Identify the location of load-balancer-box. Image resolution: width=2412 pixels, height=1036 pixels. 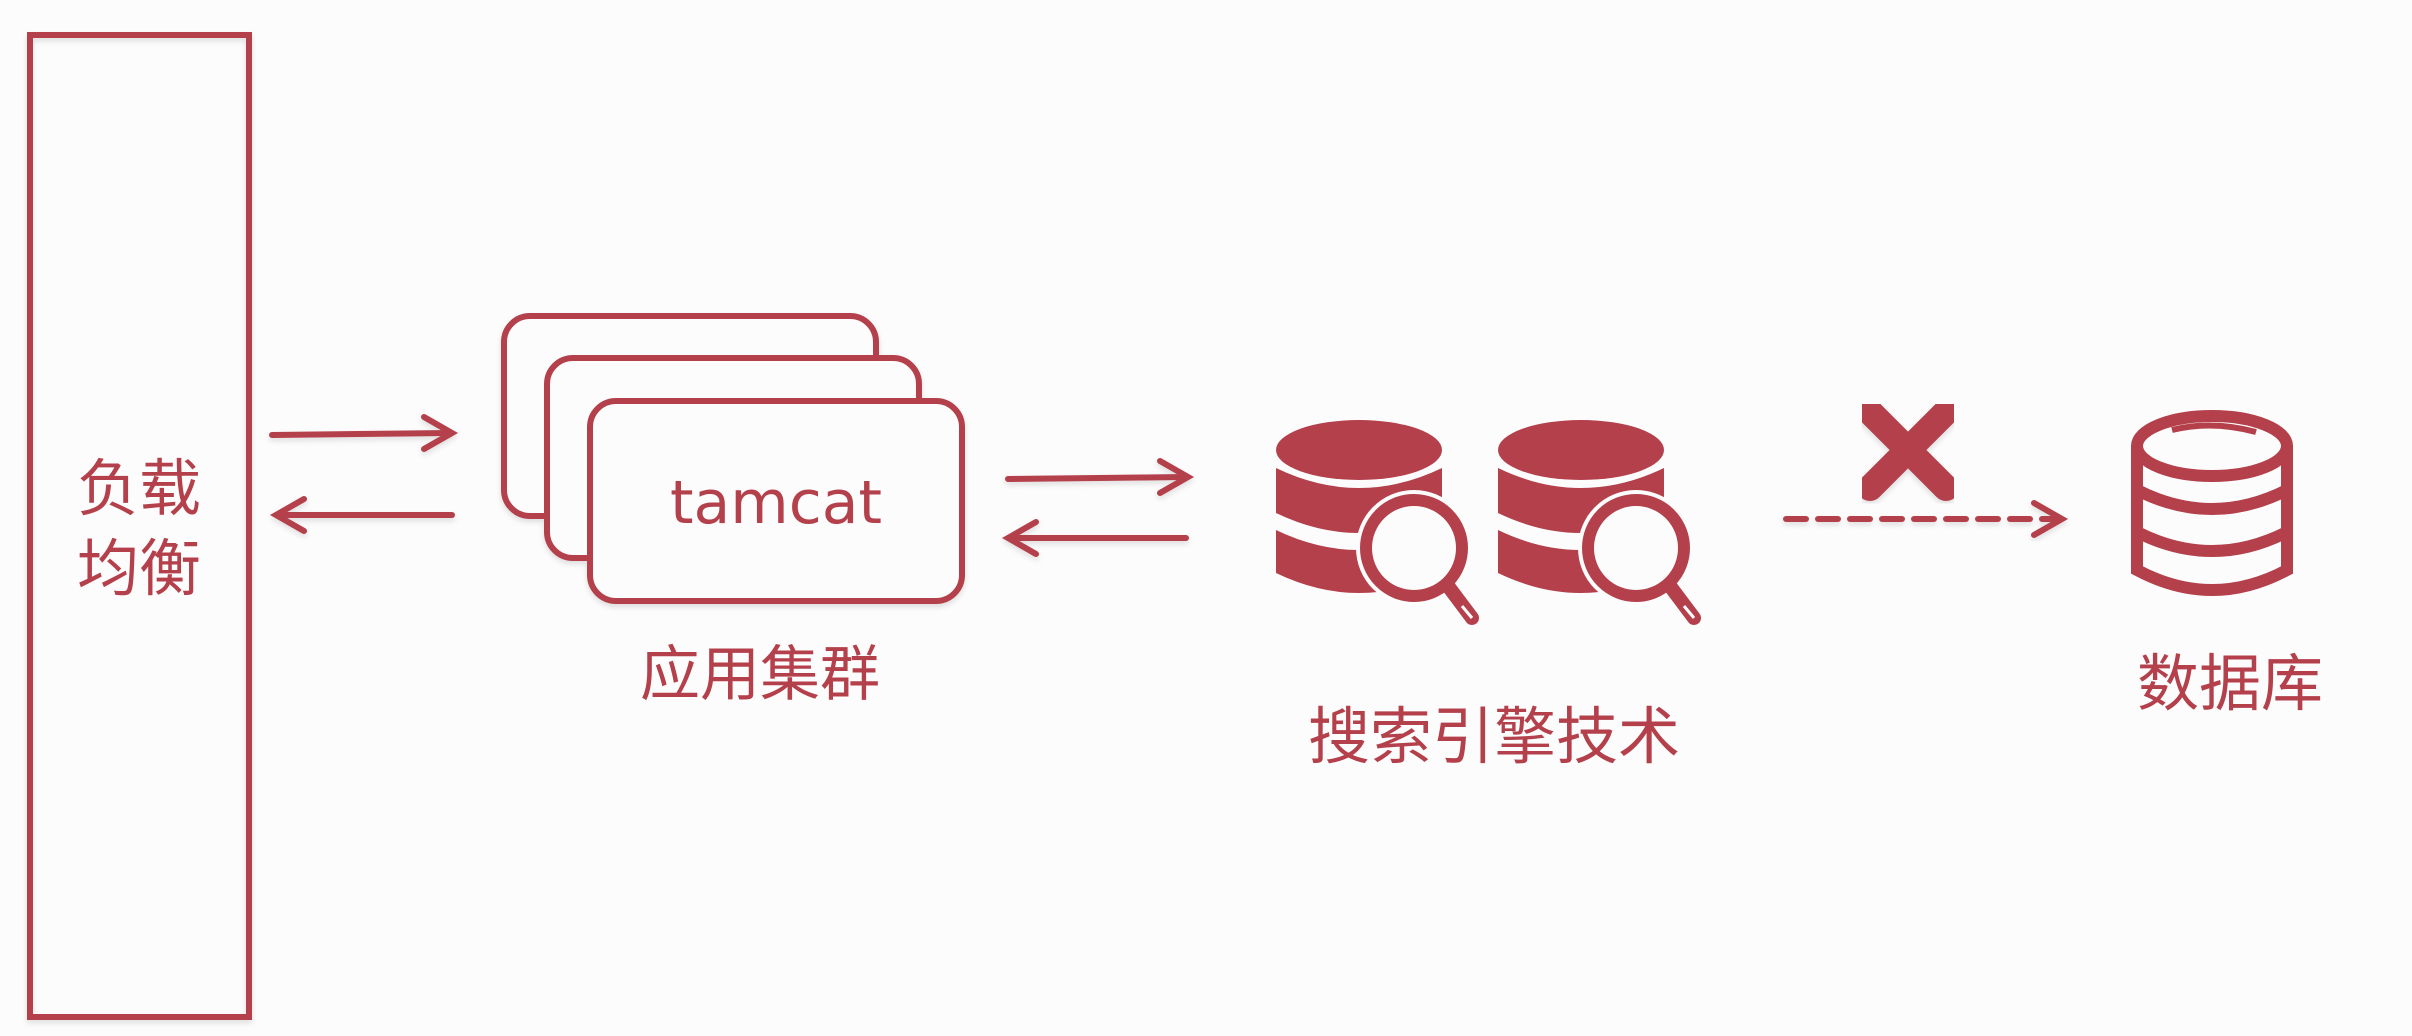
(139, 526).